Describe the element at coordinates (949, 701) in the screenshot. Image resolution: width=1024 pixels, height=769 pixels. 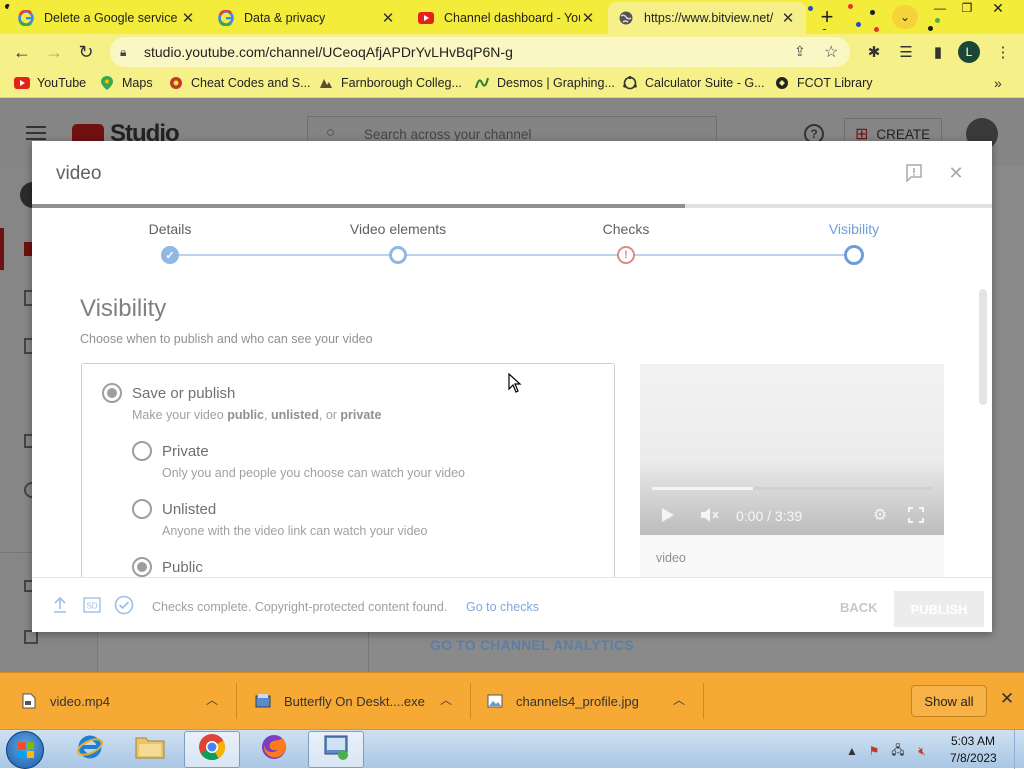
I see `show-all-downloads-button: Show all` at that location.